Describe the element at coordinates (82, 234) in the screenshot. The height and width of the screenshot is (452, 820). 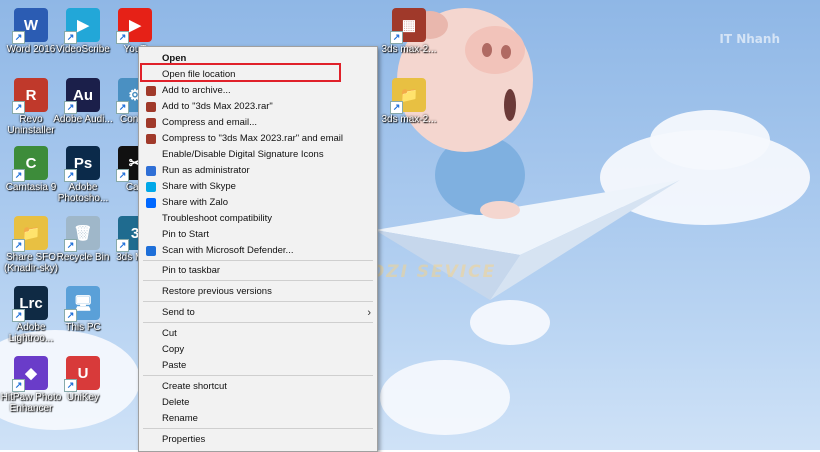
I see `recycle-bin-icon: 🗑 ↗` at that location.